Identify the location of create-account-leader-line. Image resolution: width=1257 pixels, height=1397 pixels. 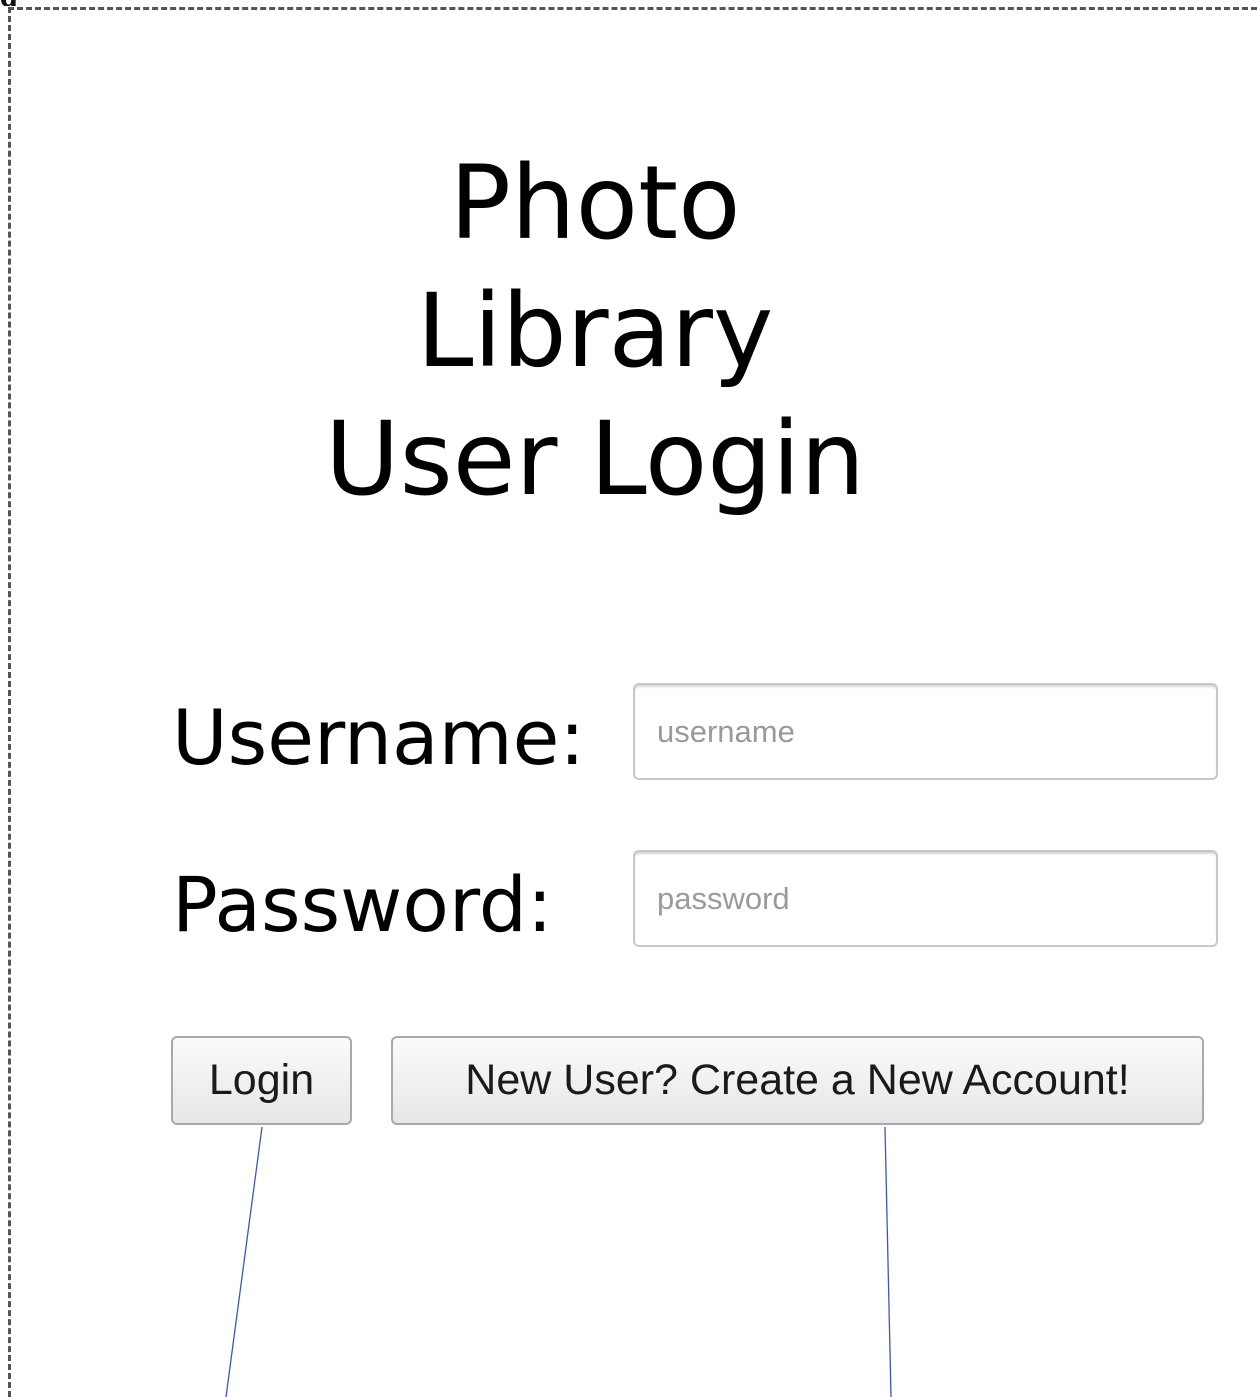
(888, 1261).